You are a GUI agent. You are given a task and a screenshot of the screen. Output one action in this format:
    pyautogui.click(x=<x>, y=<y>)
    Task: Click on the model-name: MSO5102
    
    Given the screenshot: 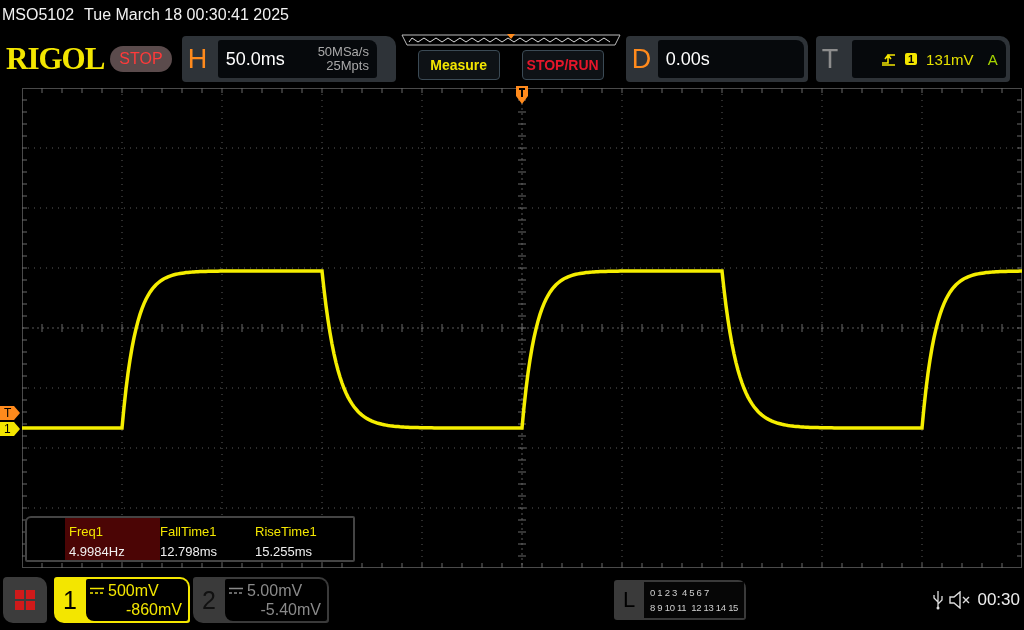 What is the action you would take?
    pyautogui.click(x=38, y=15)
    